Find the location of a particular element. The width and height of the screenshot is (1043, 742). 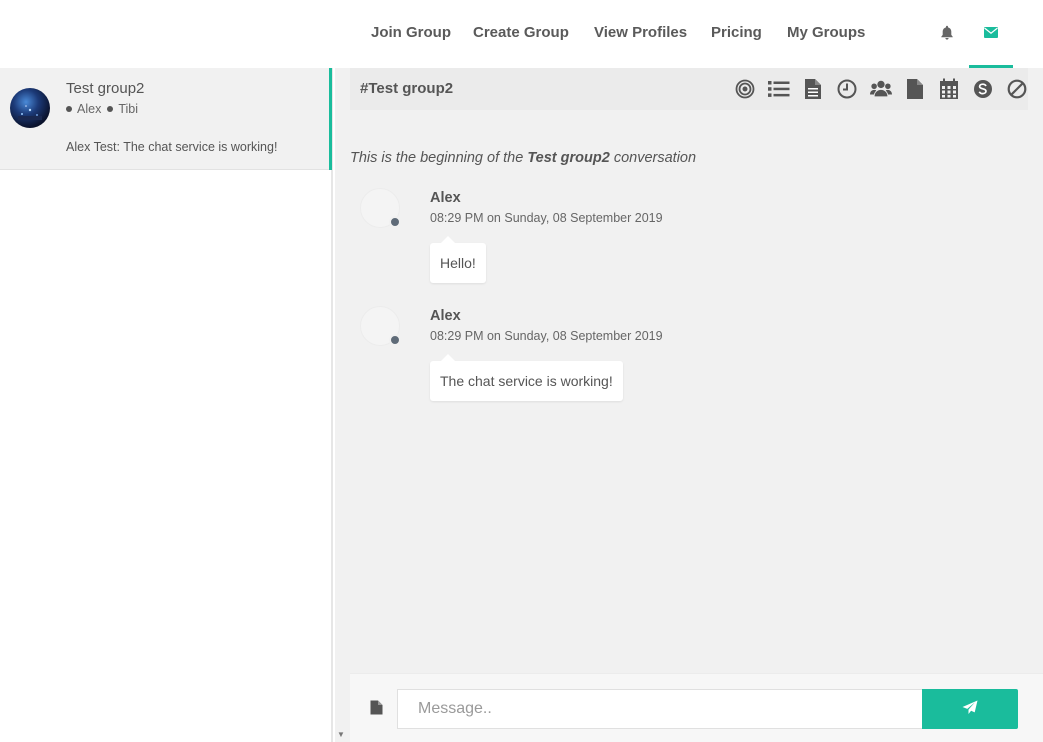

calendar-icon is located at coordinates (949, 89).